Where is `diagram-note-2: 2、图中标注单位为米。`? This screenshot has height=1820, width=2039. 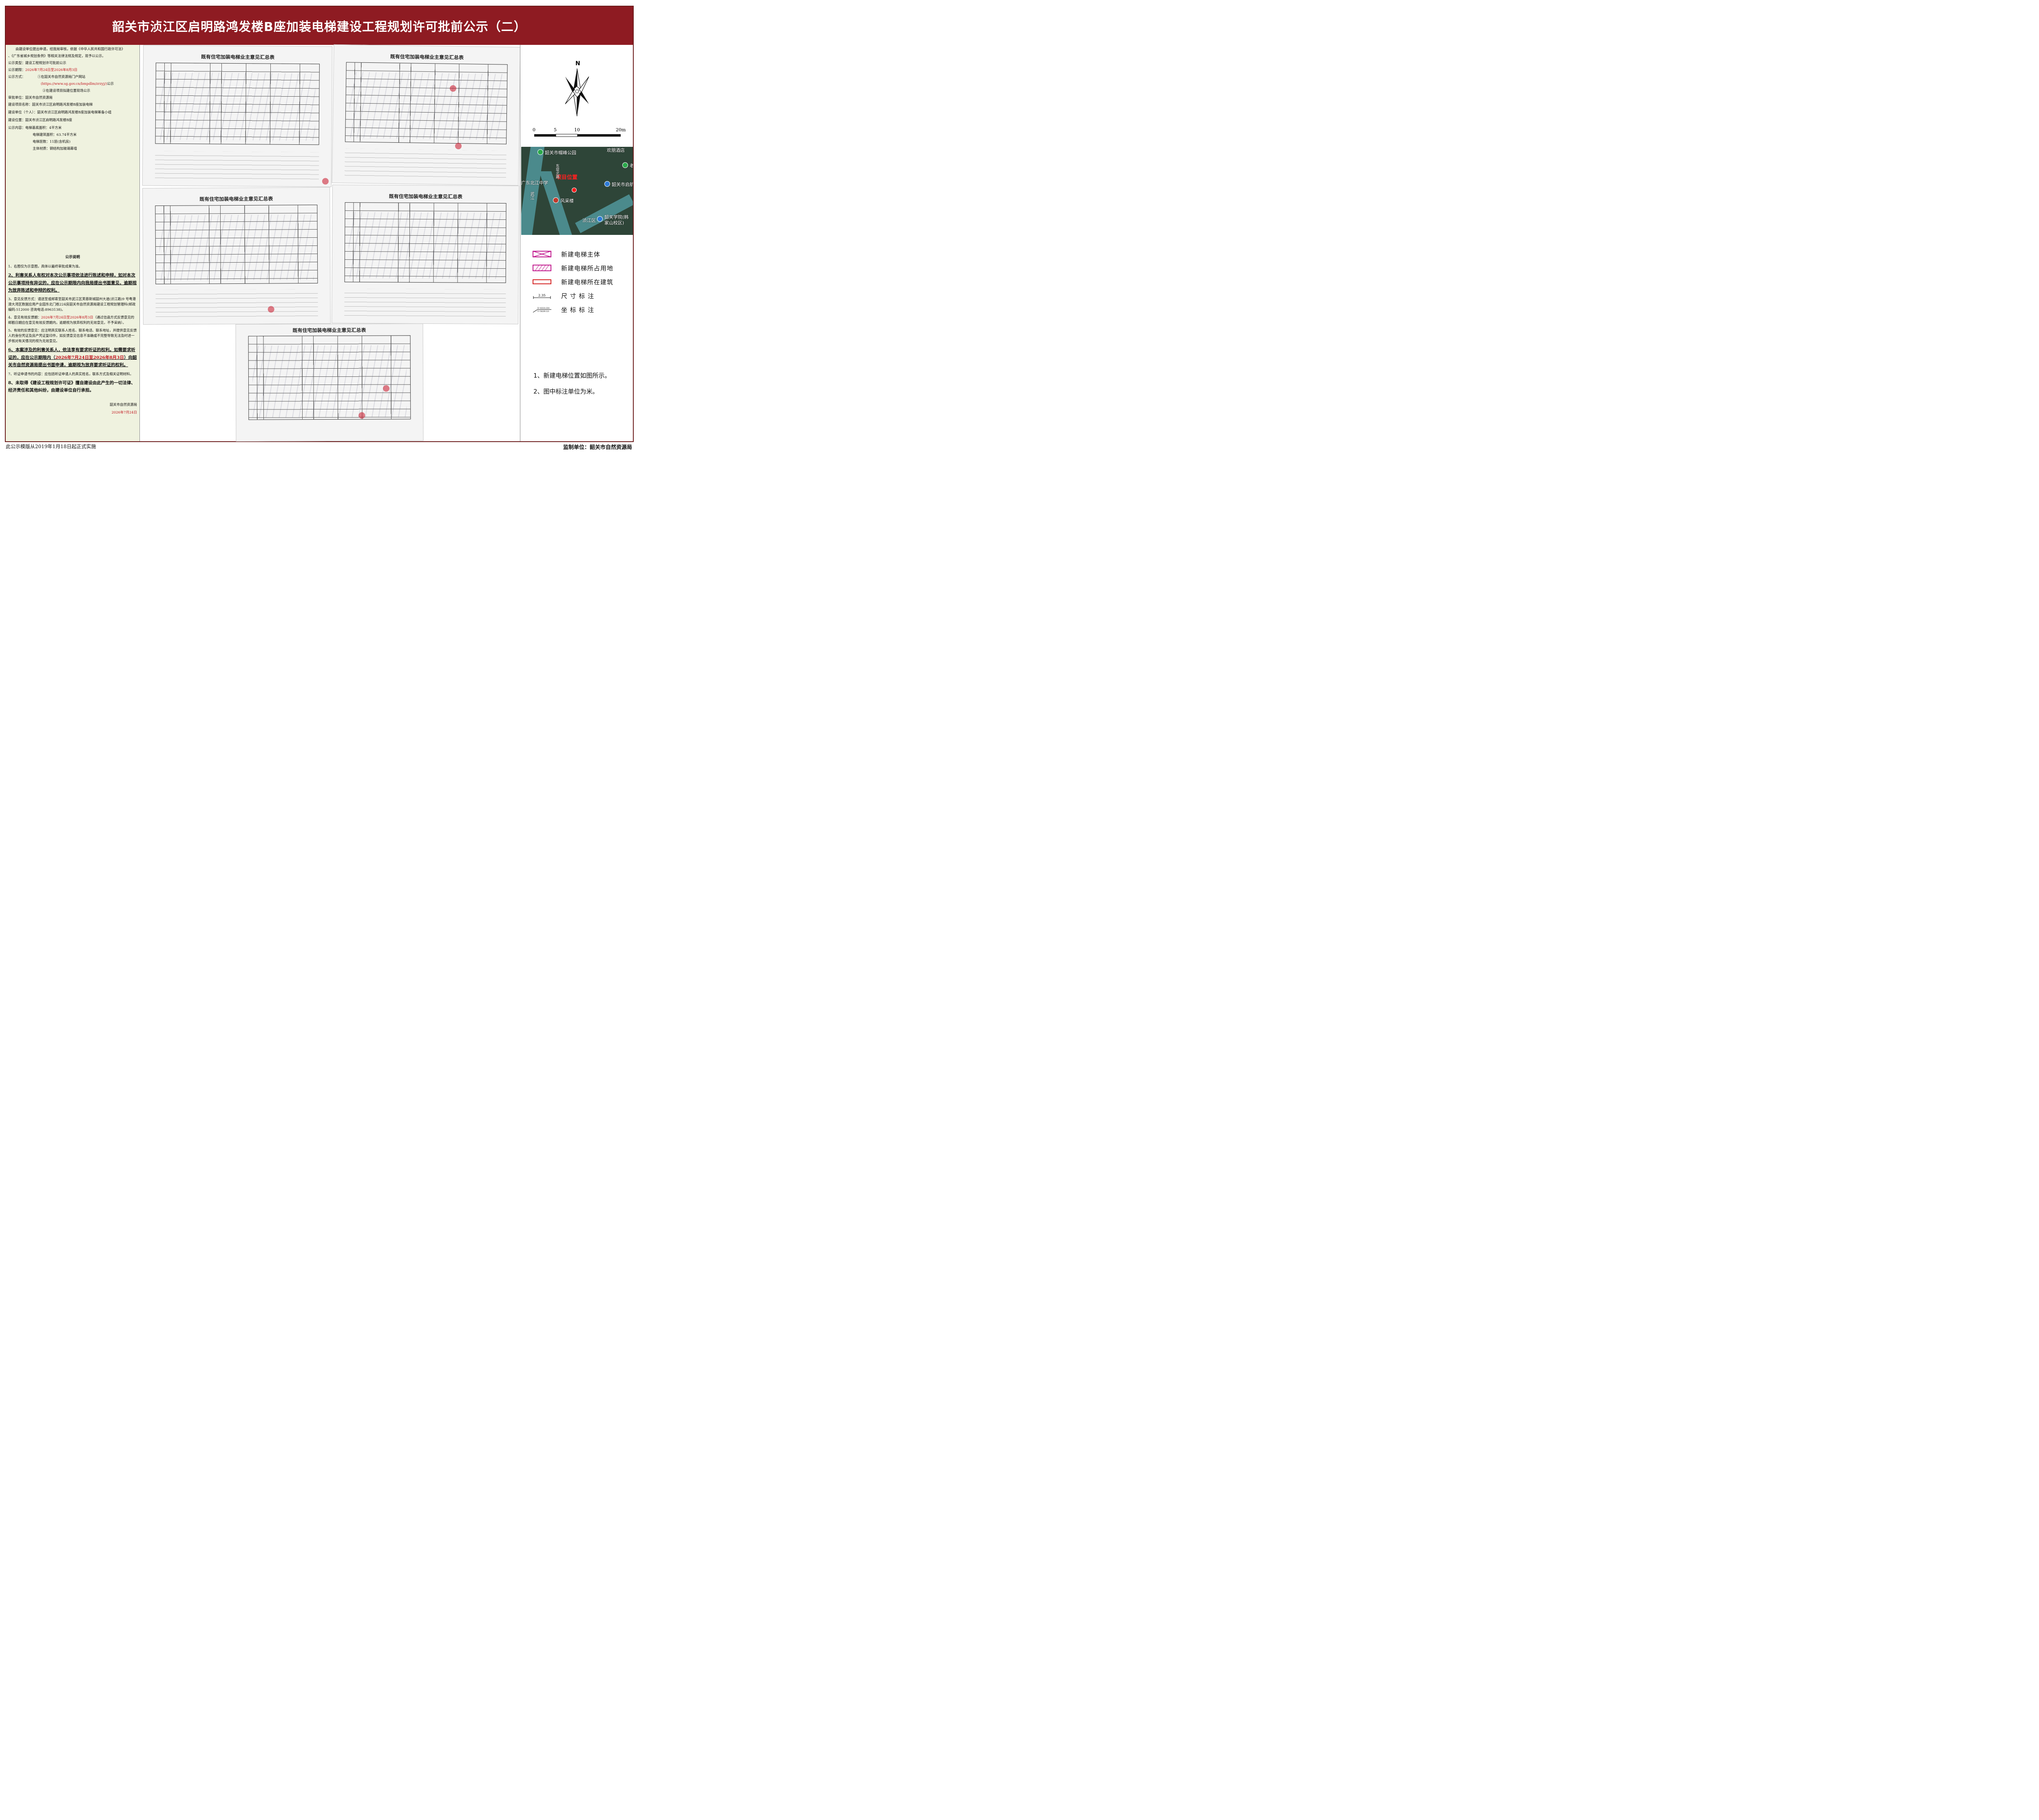 diagram-note-2: 2、图中标注单位为米。 is located at coordinates (566, 391).